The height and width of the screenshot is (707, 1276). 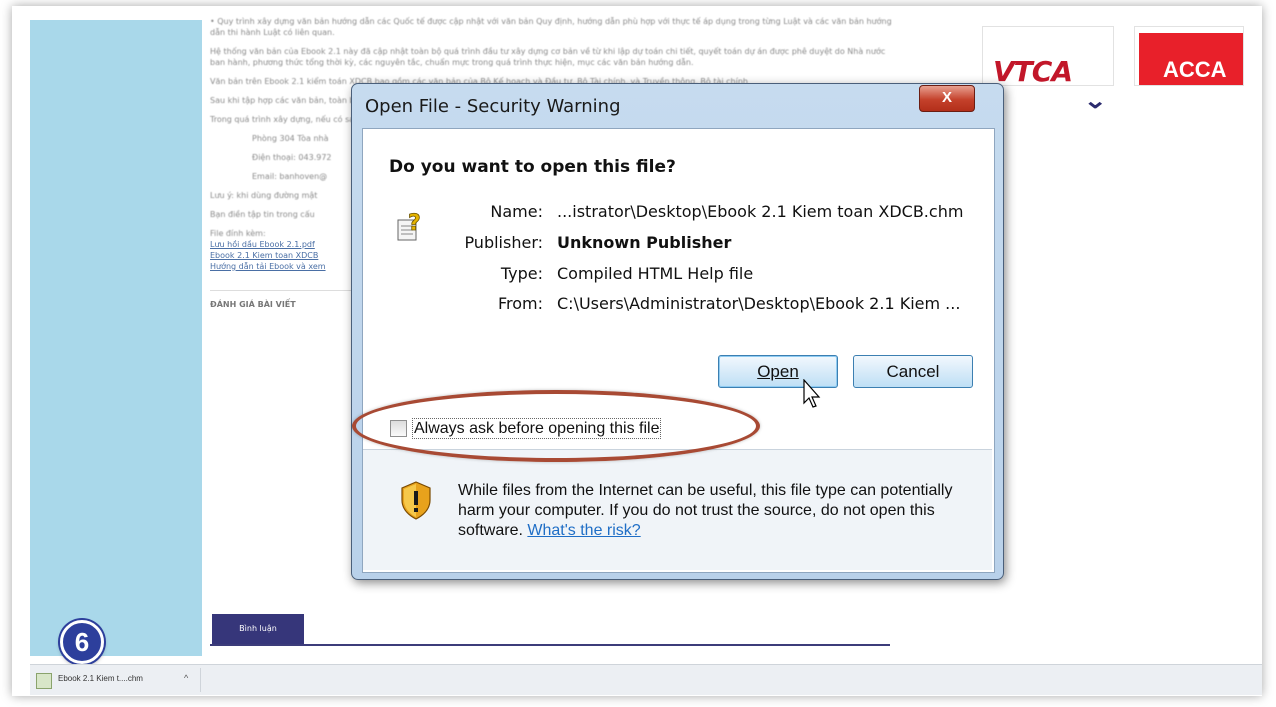 What do you see at coordinates (44, 681) in the screenshot?
I see `chm-file-icon` at bounding box center [44, 681].